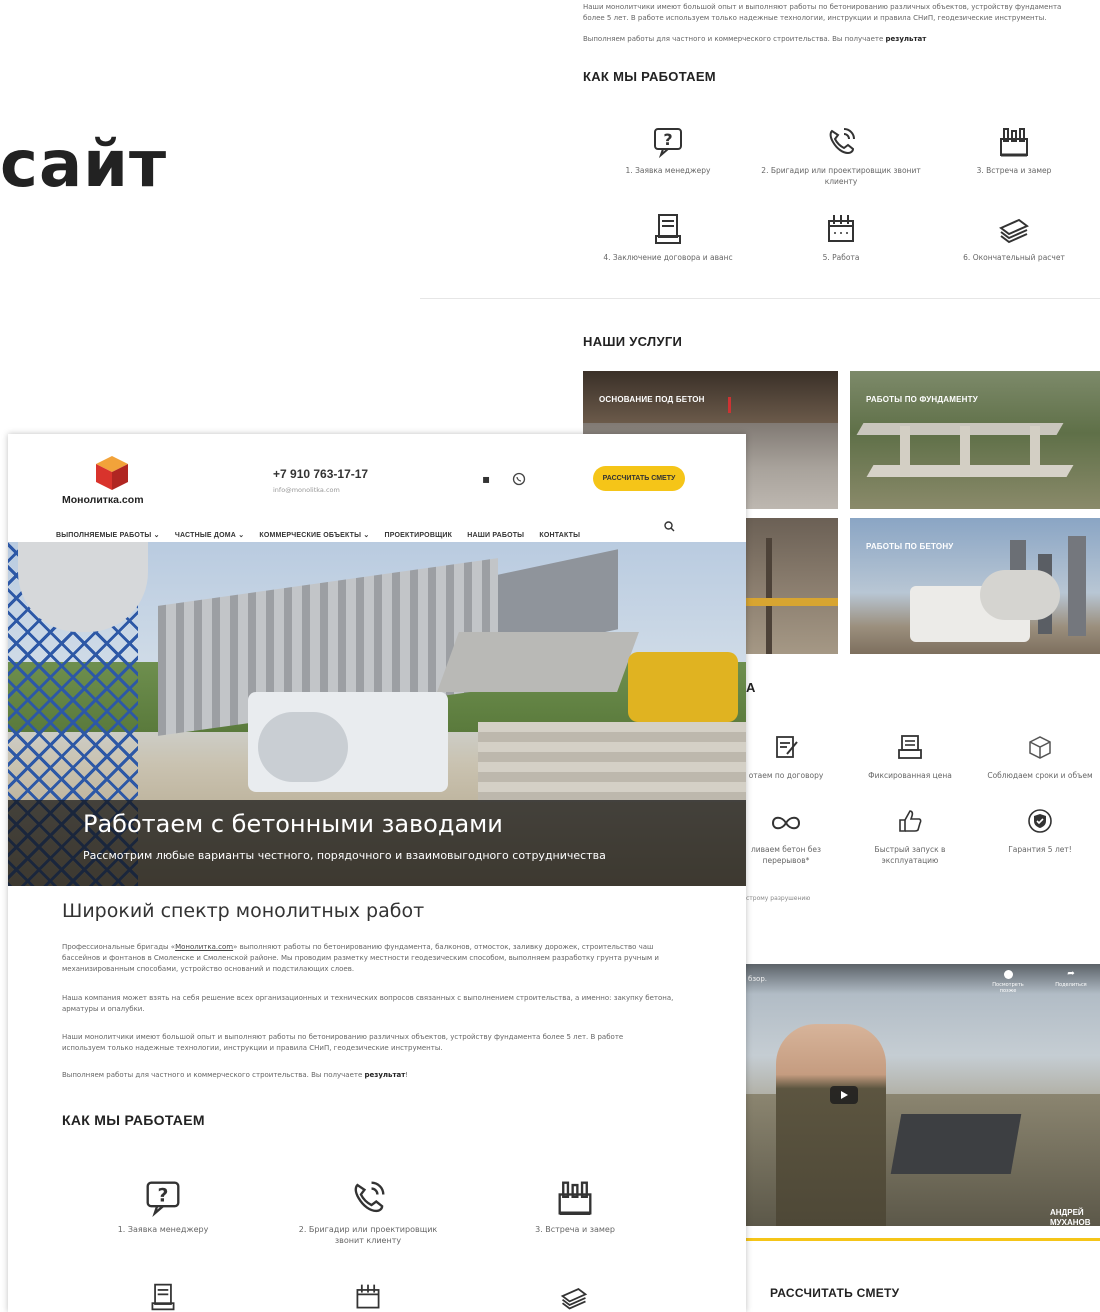  I want to click on advantage-3-label: Соблюдаем сроки и объем, so click(1040, 775).